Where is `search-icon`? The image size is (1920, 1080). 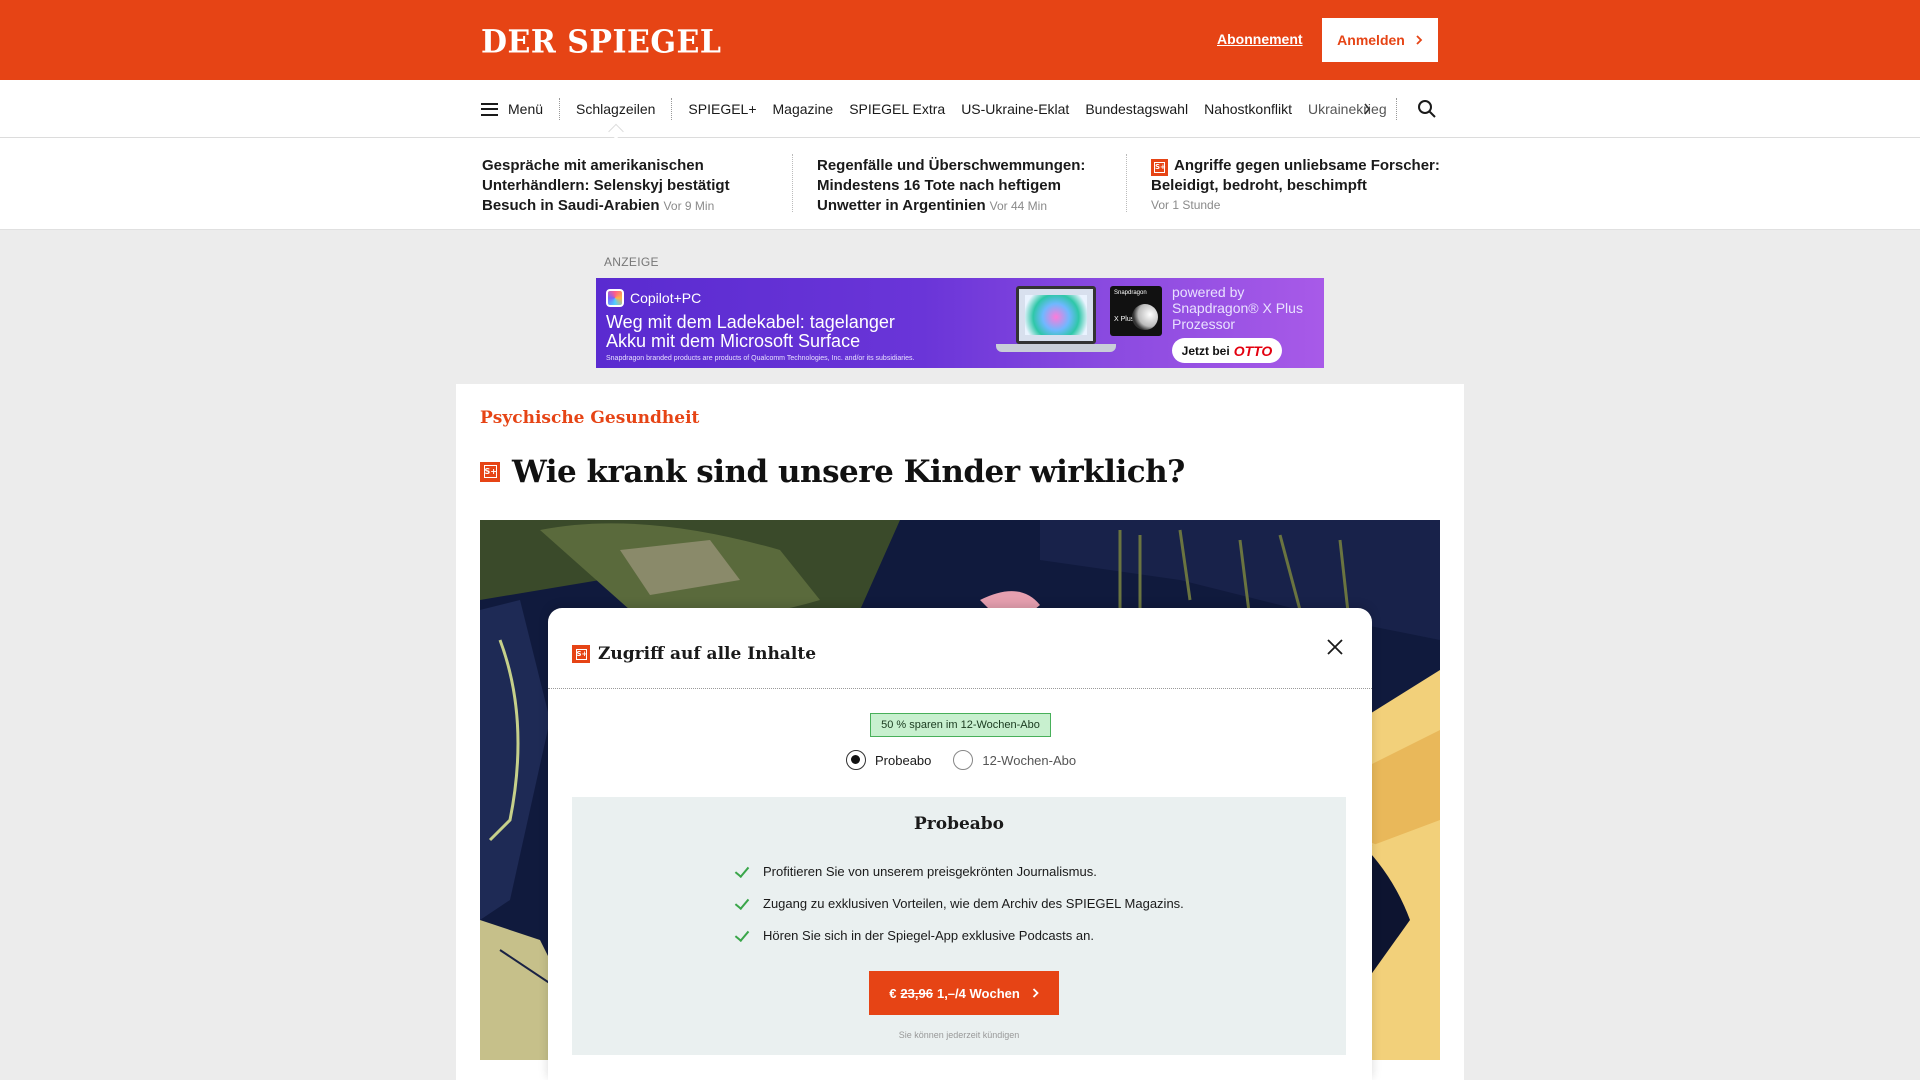
search-icon is located at coordinates (1427, 109).